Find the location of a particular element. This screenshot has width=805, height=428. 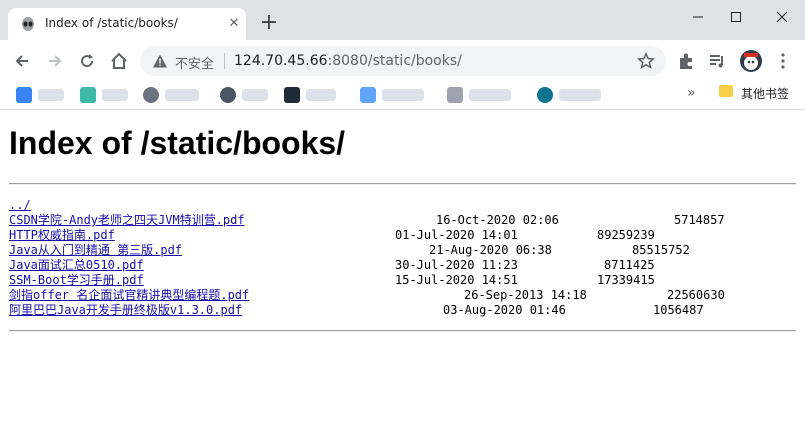

close-tab-icon: ✕ is located at coordinates (234, 24).